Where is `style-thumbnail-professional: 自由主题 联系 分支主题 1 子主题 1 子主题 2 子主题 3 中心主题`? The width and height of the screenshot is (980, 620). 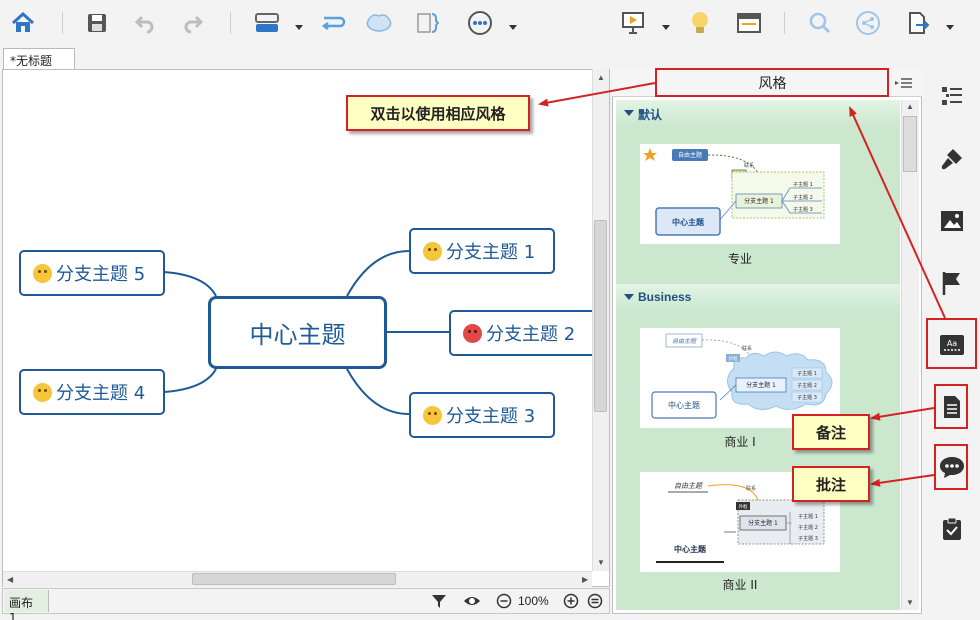
style-thumbnail-professional: 自由主题 联系 分支主题 1 子主题 1 子主题 2 子主题 3 中心主题 is located at coordinates (740, 194).